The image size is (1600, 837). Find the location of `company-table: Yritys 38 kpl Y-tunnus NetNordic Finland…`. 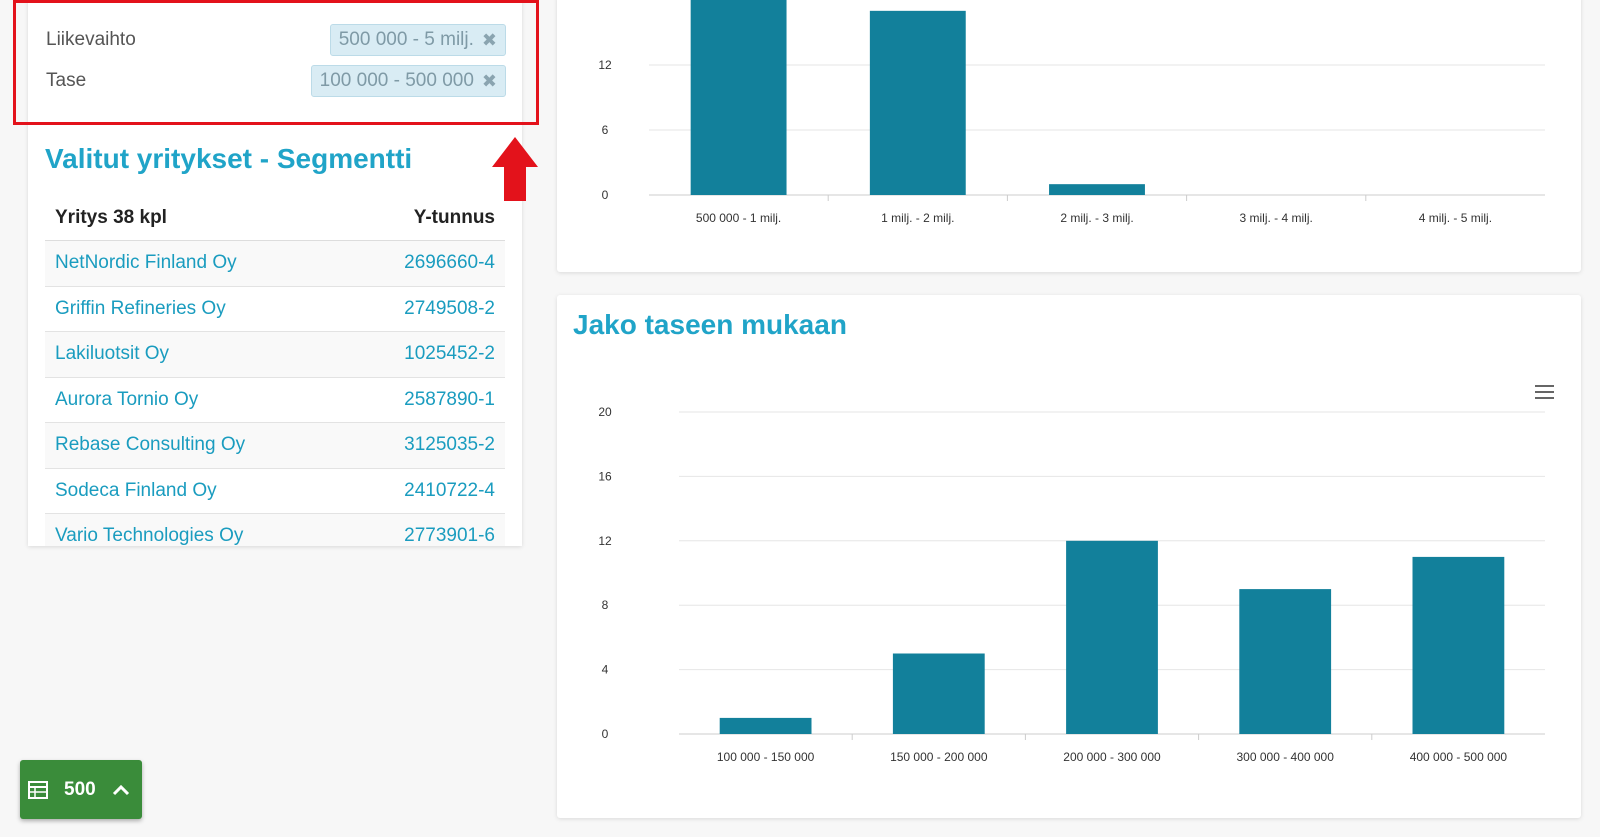

company-table: Yritys 38 kpl Y-tunnus NetNordic Finland… is located at coordinates (275, 371).